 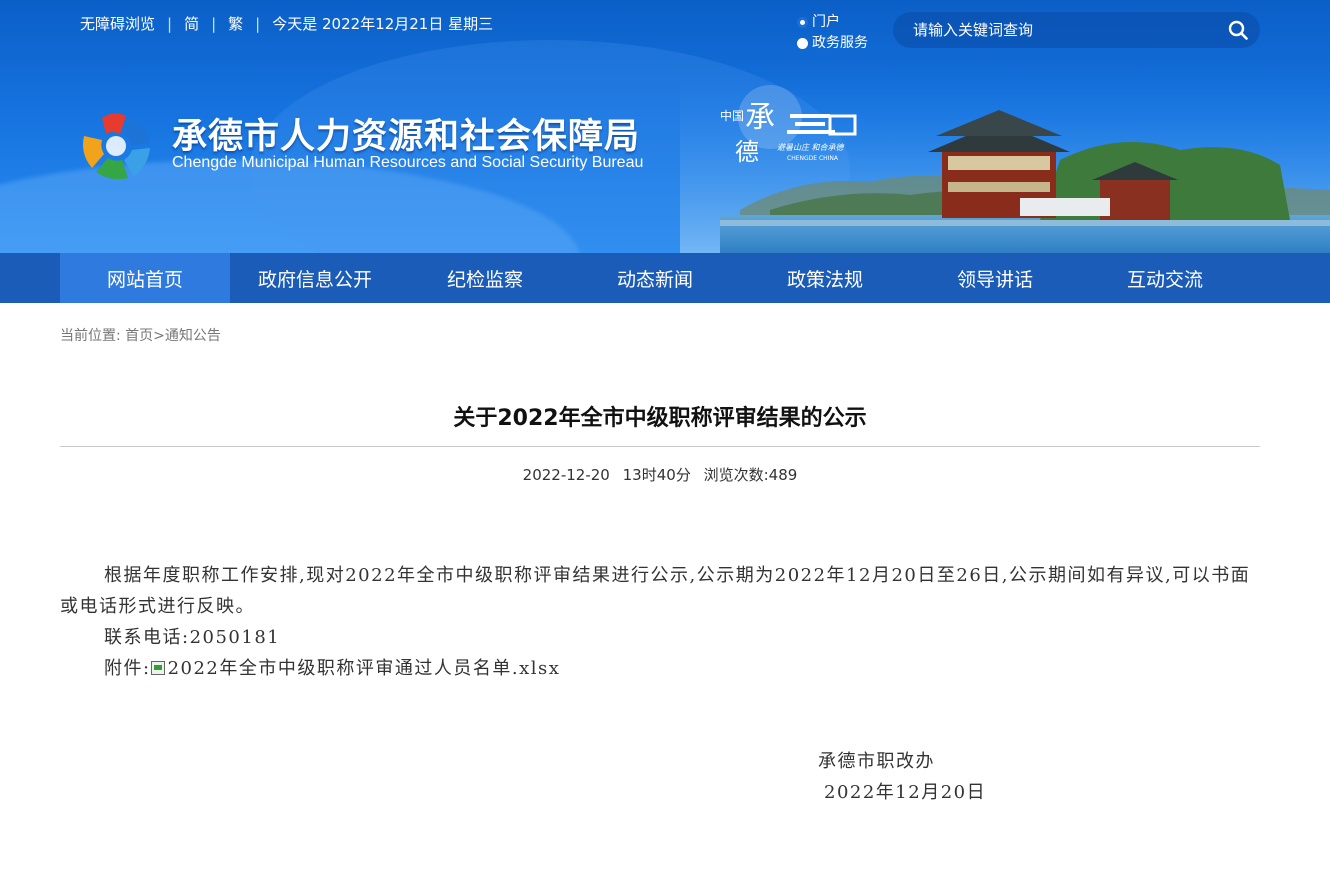 I want to click on nav-item-news: 动态新闻, so click(x=655, y=278).